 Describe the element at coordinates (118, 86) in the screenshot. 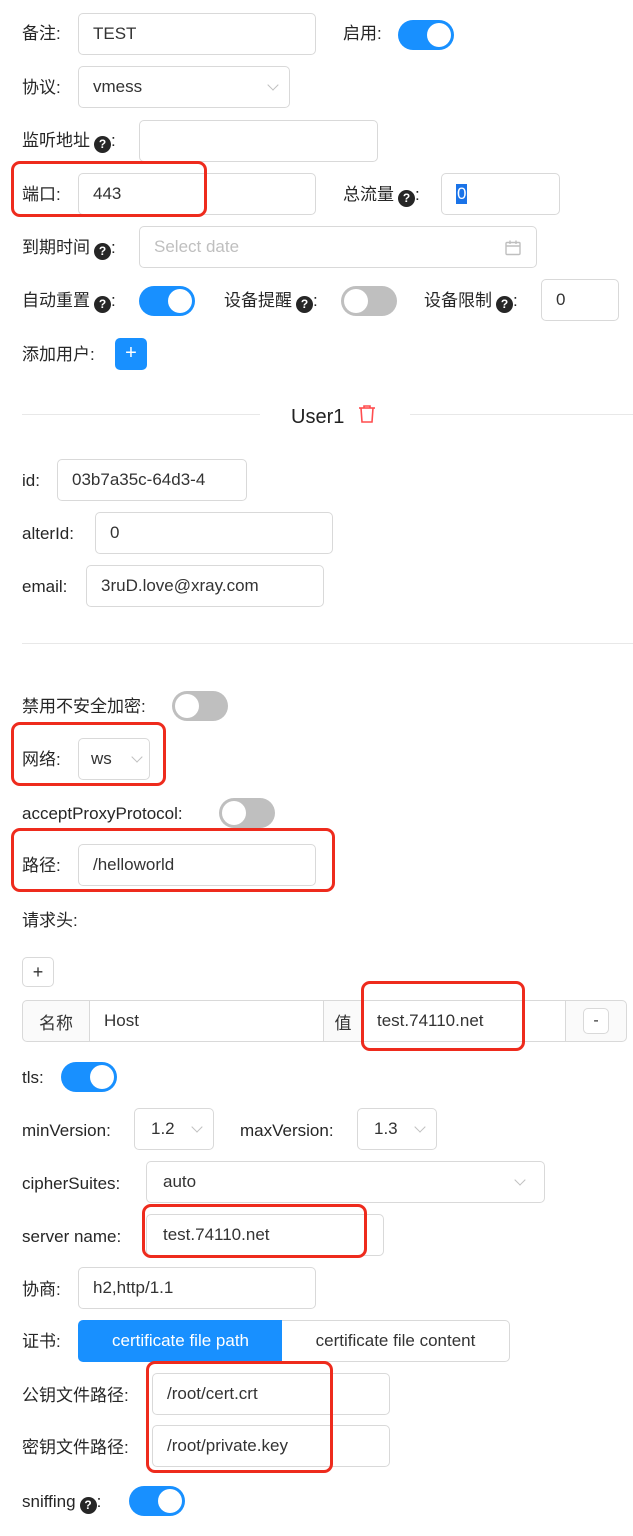

I see `protocol-value: vmess` at that location.